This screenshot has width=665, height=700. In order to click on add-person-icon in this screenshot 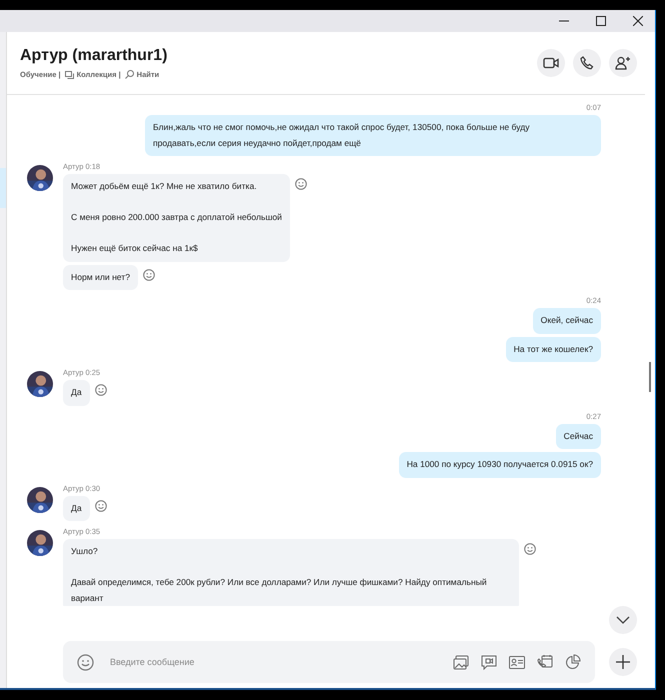, I will do `click(623, 63)`.